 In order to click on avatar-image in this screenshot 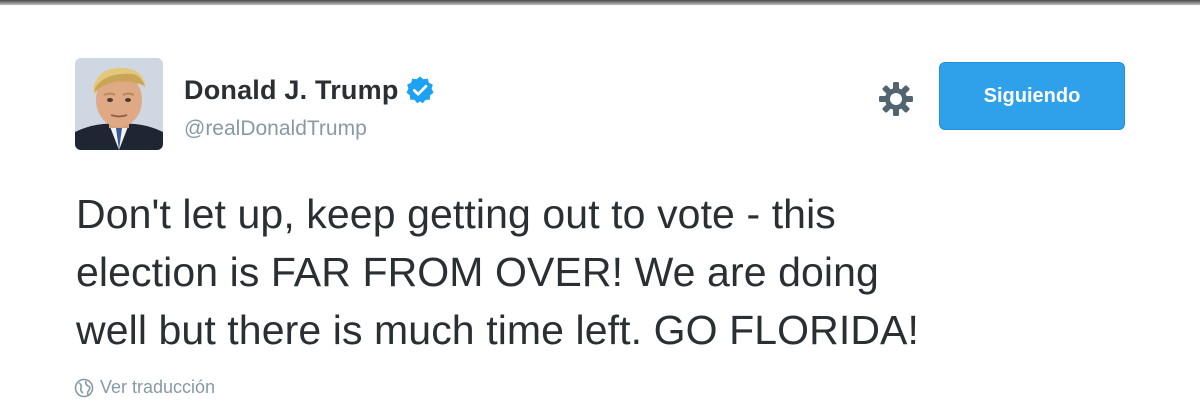, I will do `click(119, 104)`.